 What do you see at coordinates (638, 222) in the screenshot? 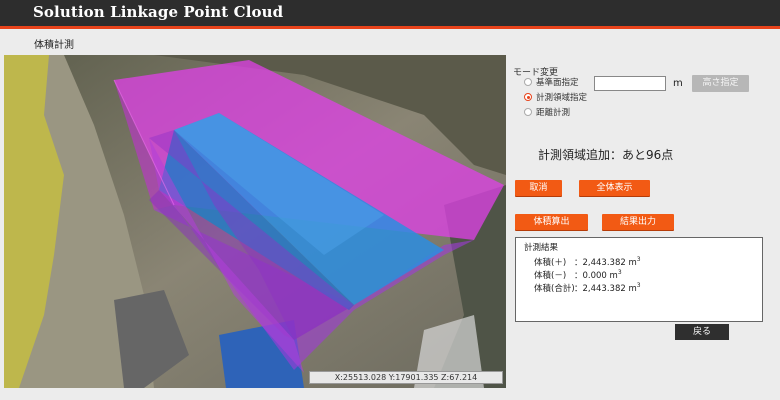
I see `export-results-button: 結果出力` at bounding box center [638, 222].